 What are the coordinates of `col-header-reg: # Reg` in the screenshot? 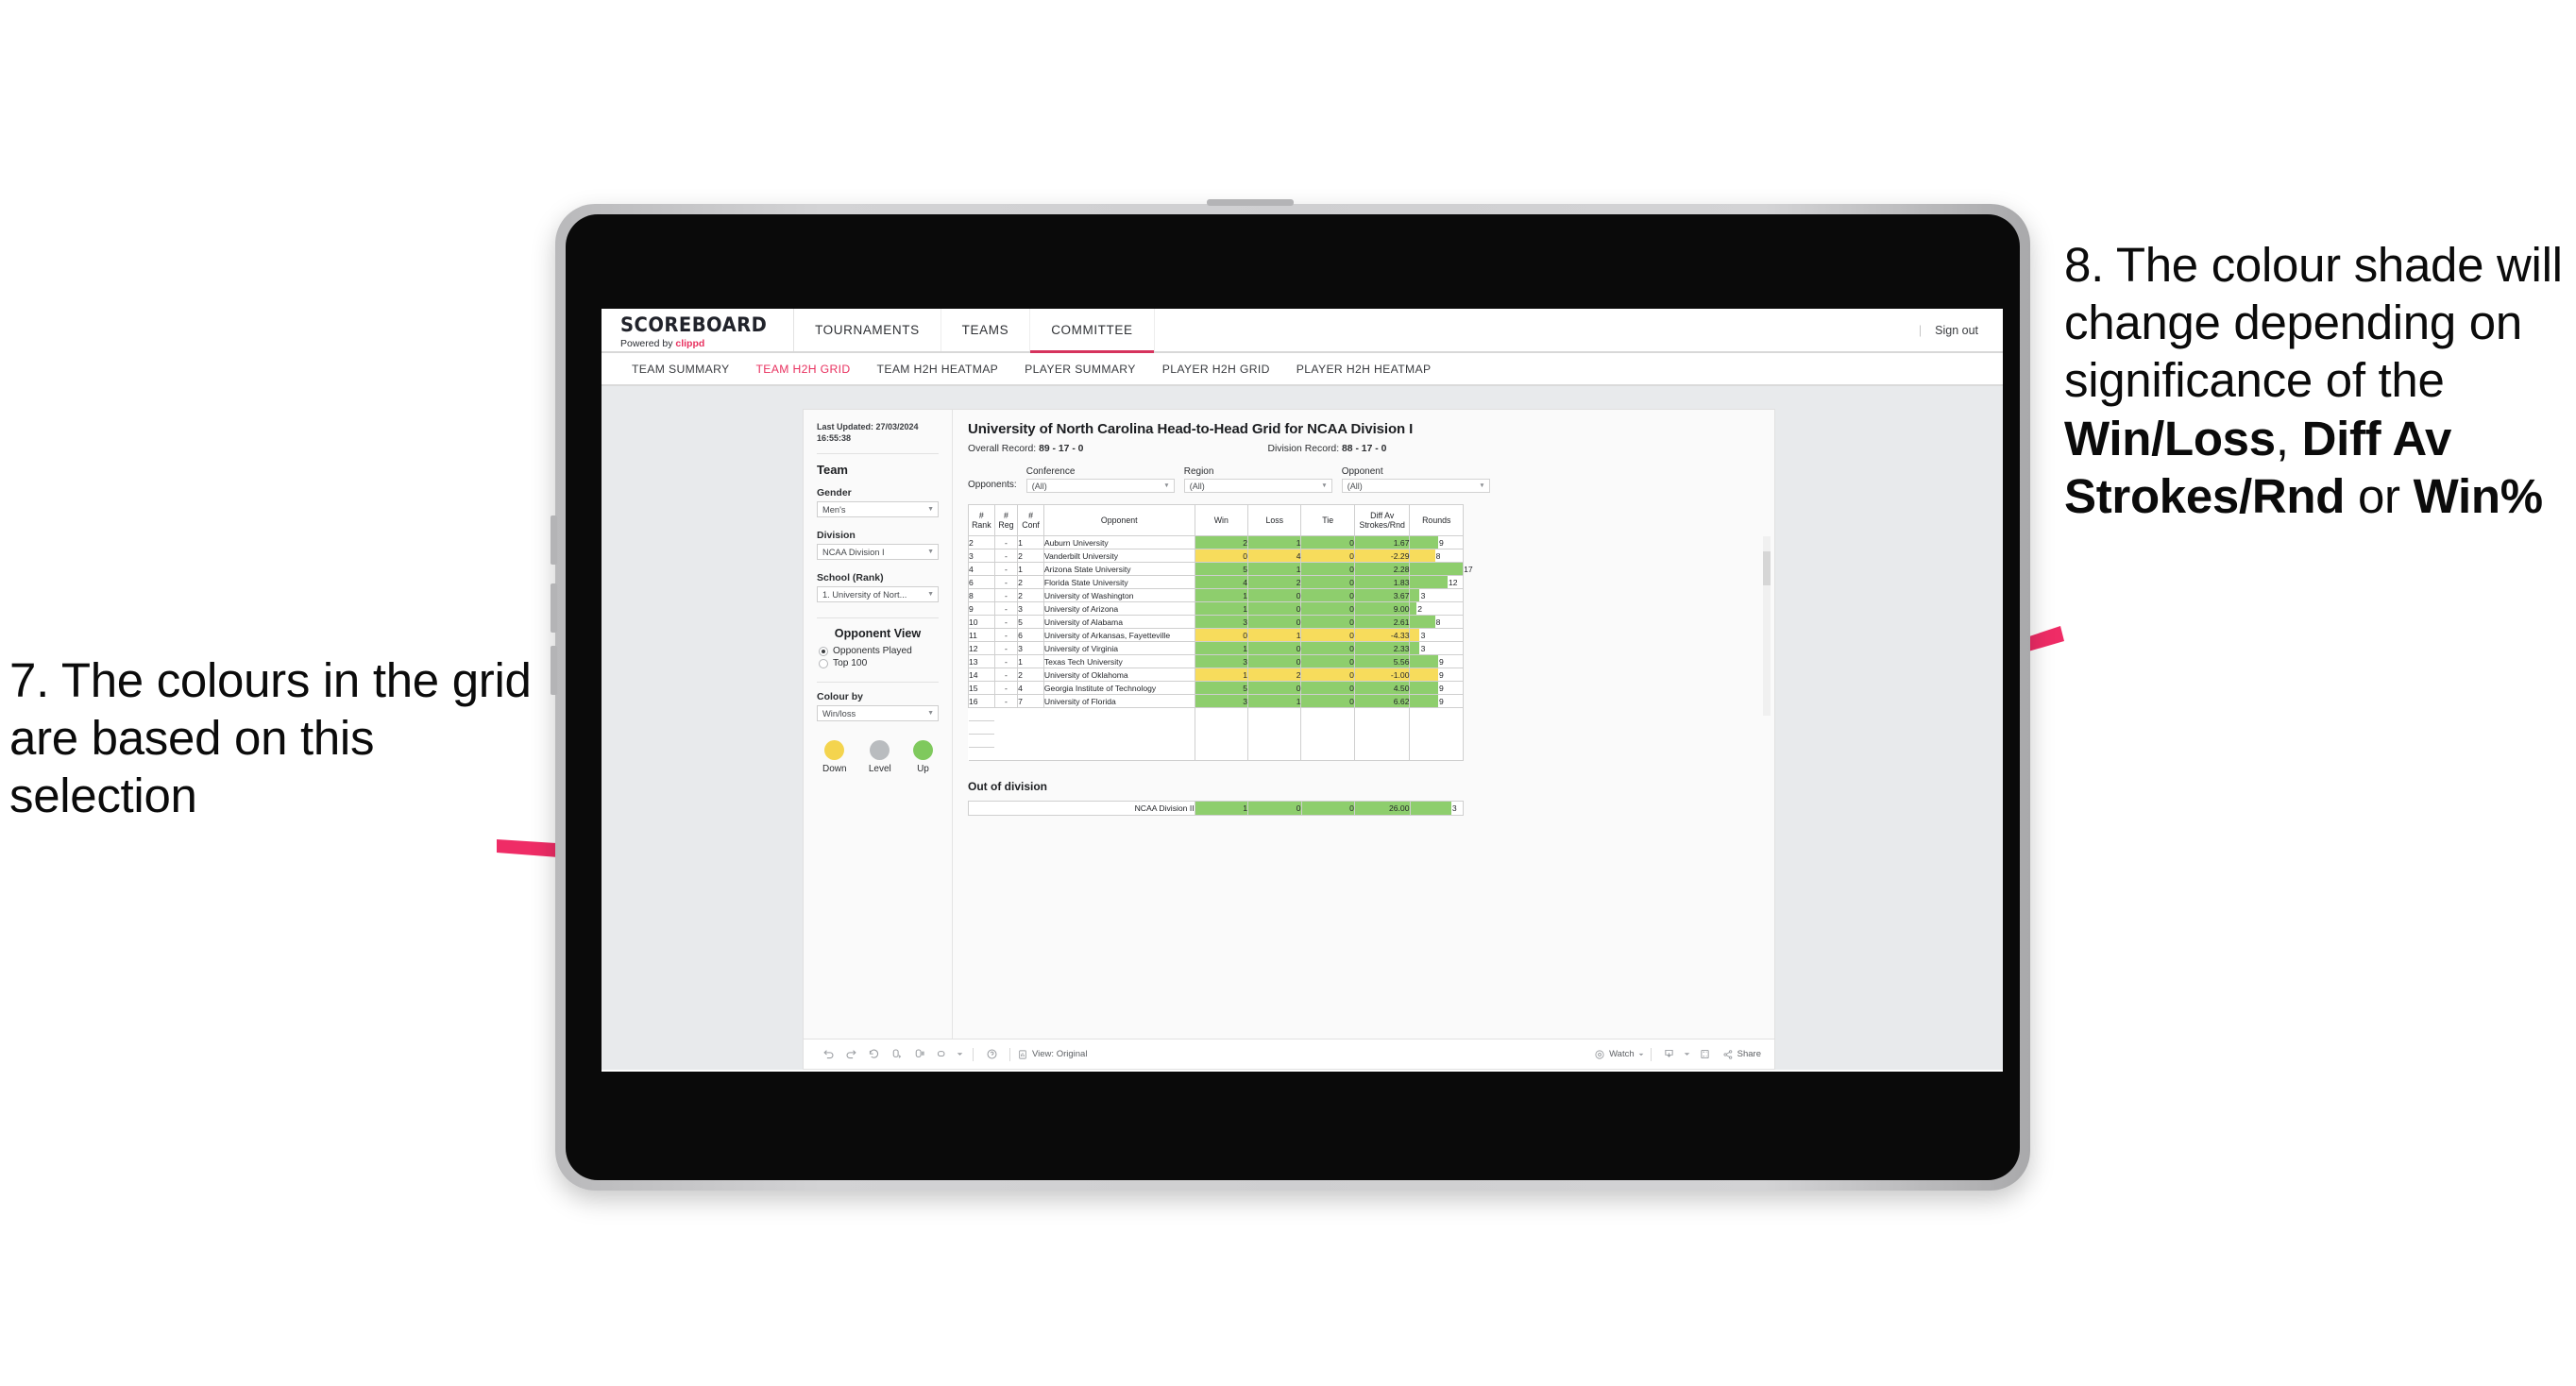 It's located at (1006, 520).